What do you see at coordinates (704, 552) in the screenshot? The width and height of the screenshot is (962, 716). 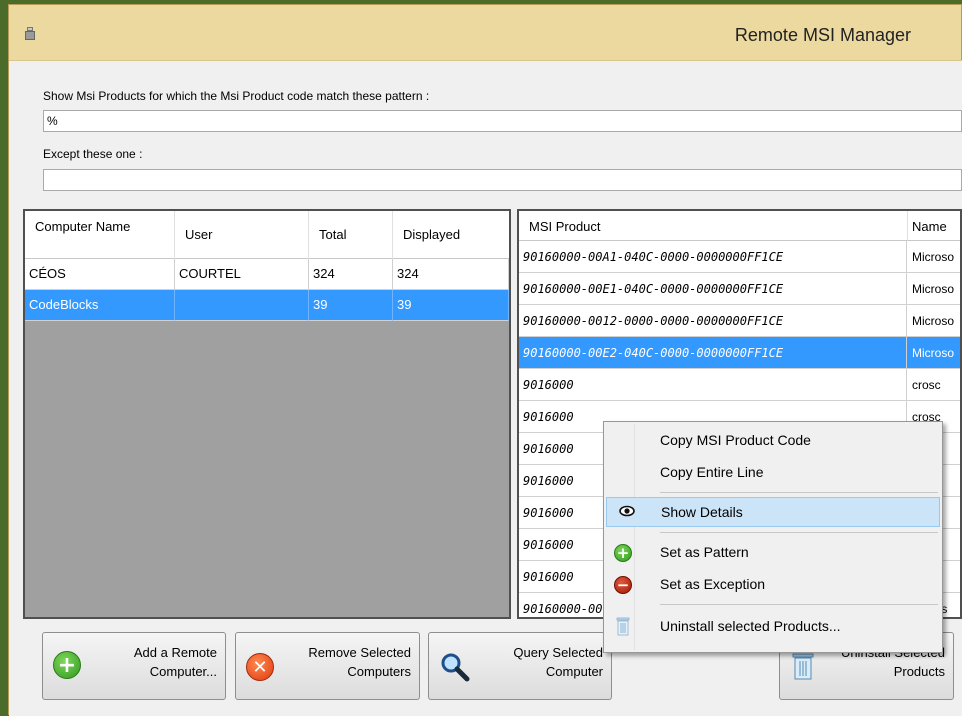 I see `menu-item-label: Set as Pattern` at bounding box center [704, 552].